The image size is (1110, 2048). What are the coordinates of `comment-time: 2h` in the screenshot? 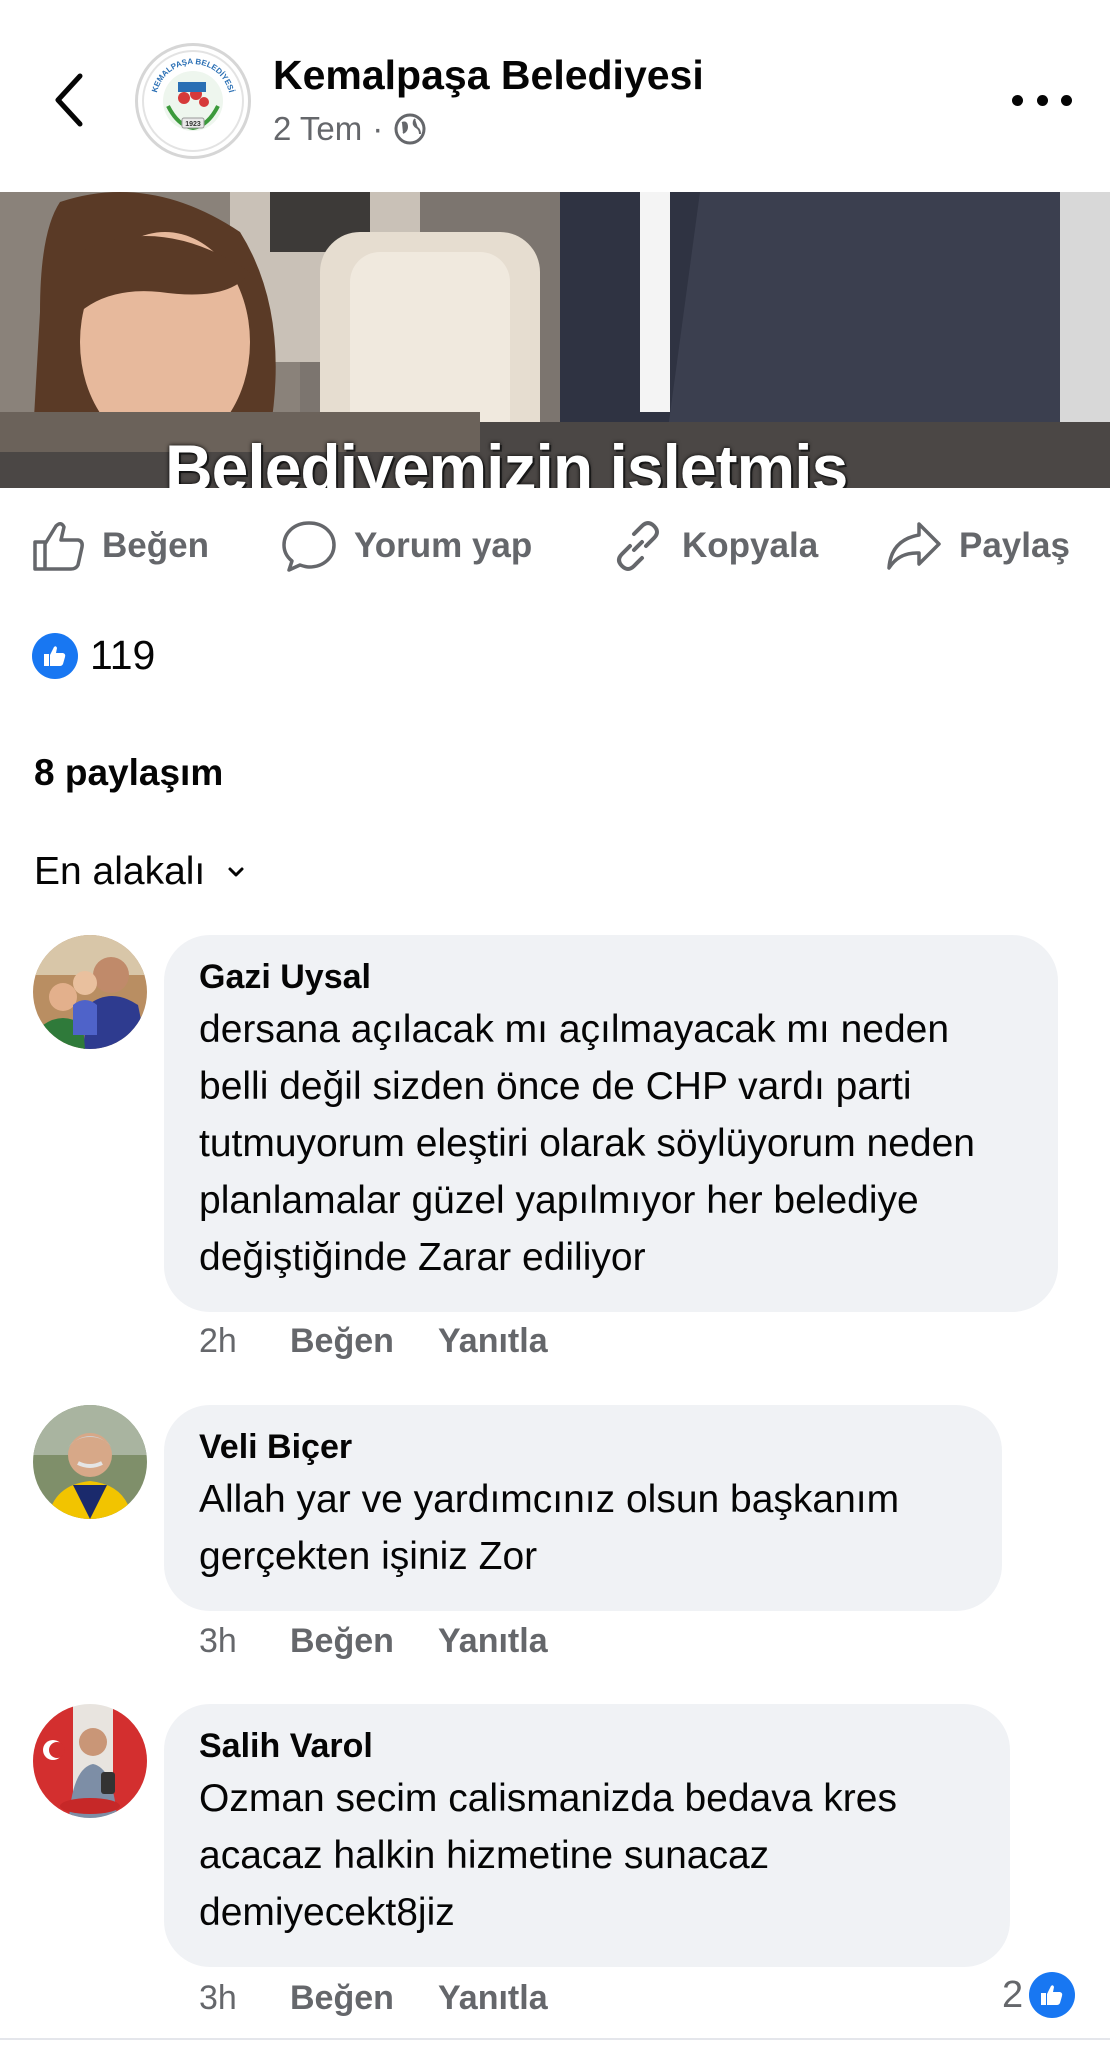 It's located at (244, 1341).